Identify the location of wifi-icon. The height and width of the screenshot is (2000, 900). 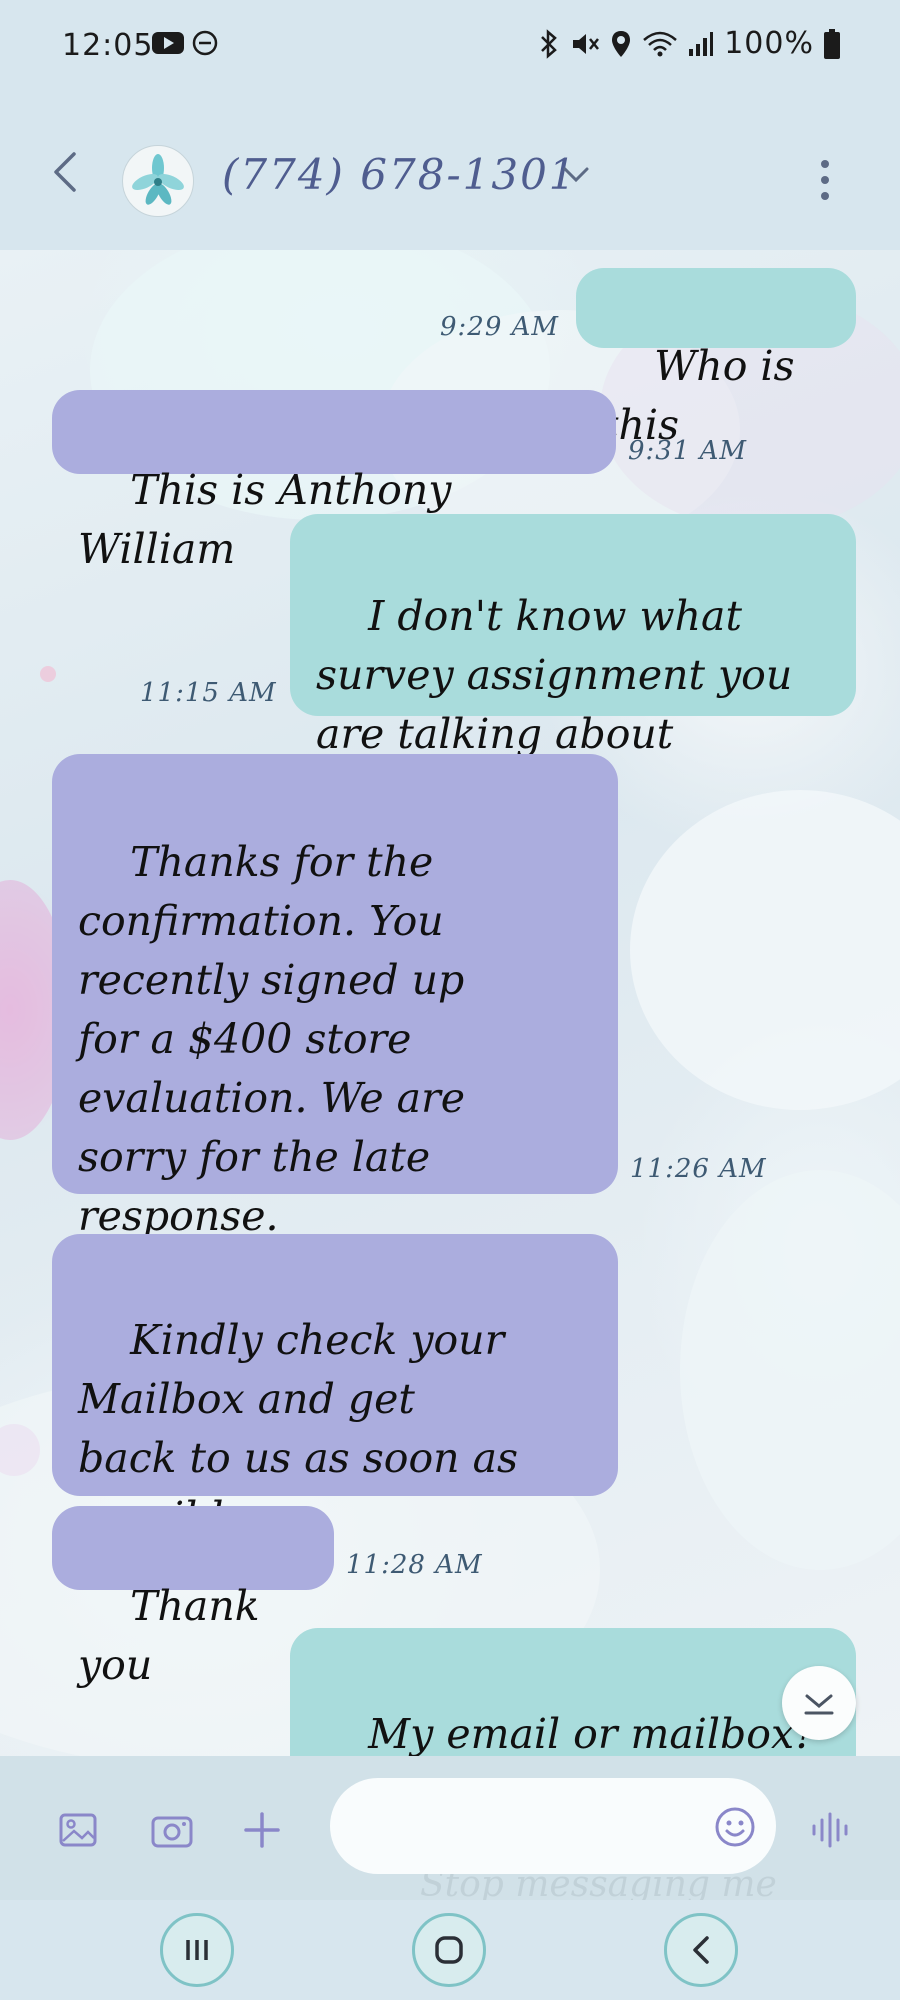
(660, 43).